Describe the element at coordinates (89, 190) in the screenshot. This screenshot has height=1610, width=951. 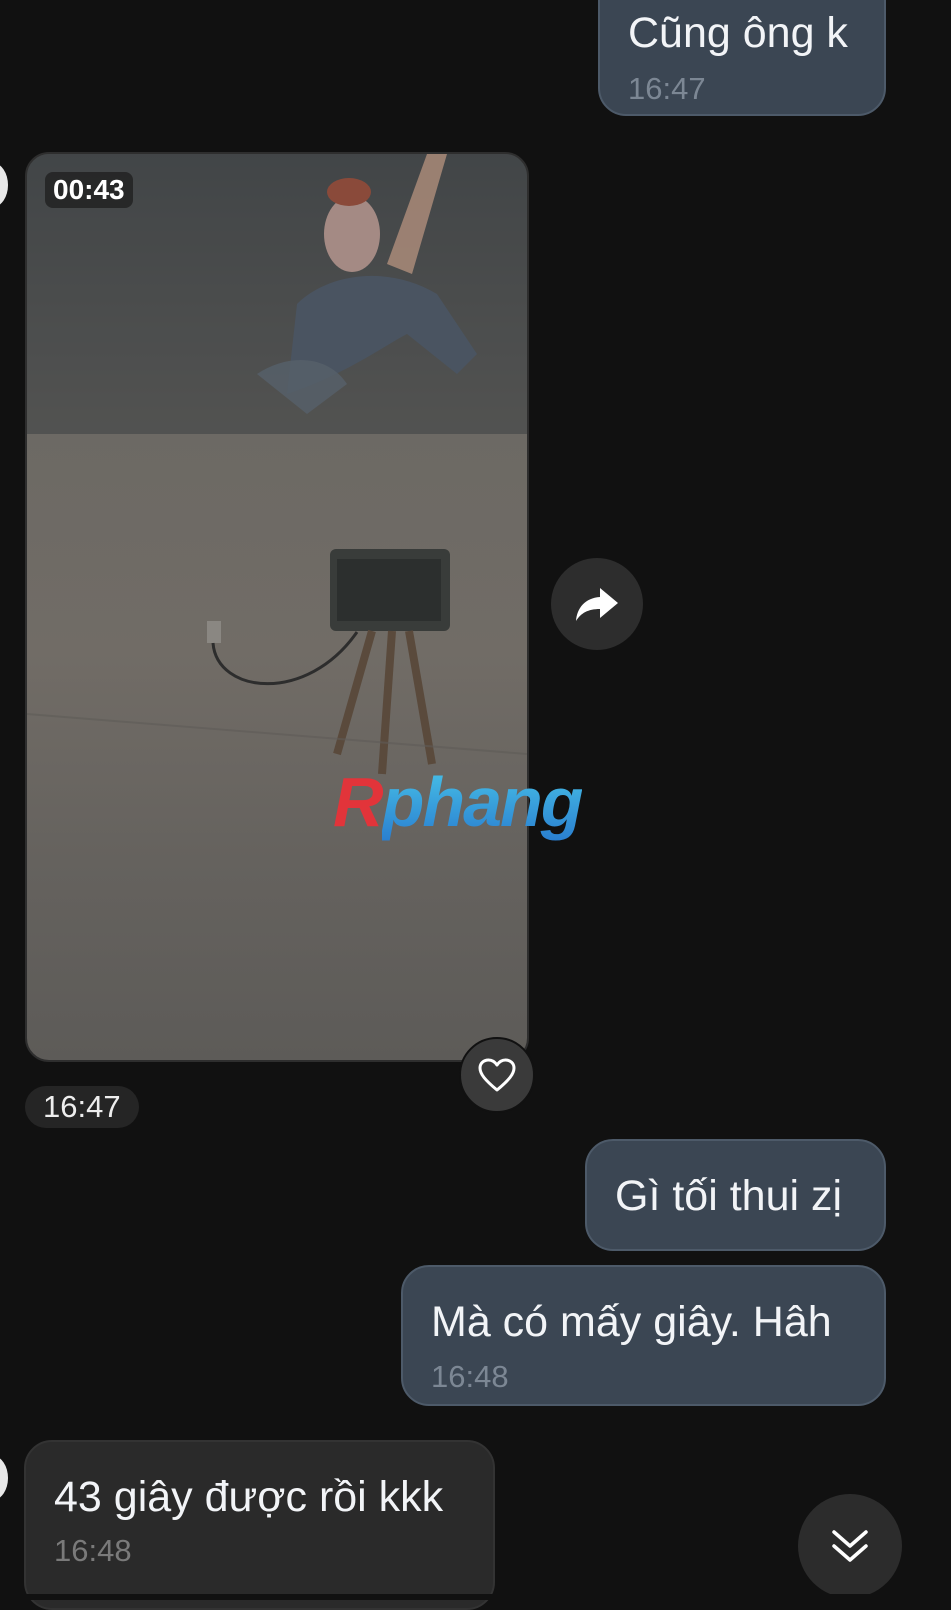
I see `video-duration-badge: 00:43` at that location.